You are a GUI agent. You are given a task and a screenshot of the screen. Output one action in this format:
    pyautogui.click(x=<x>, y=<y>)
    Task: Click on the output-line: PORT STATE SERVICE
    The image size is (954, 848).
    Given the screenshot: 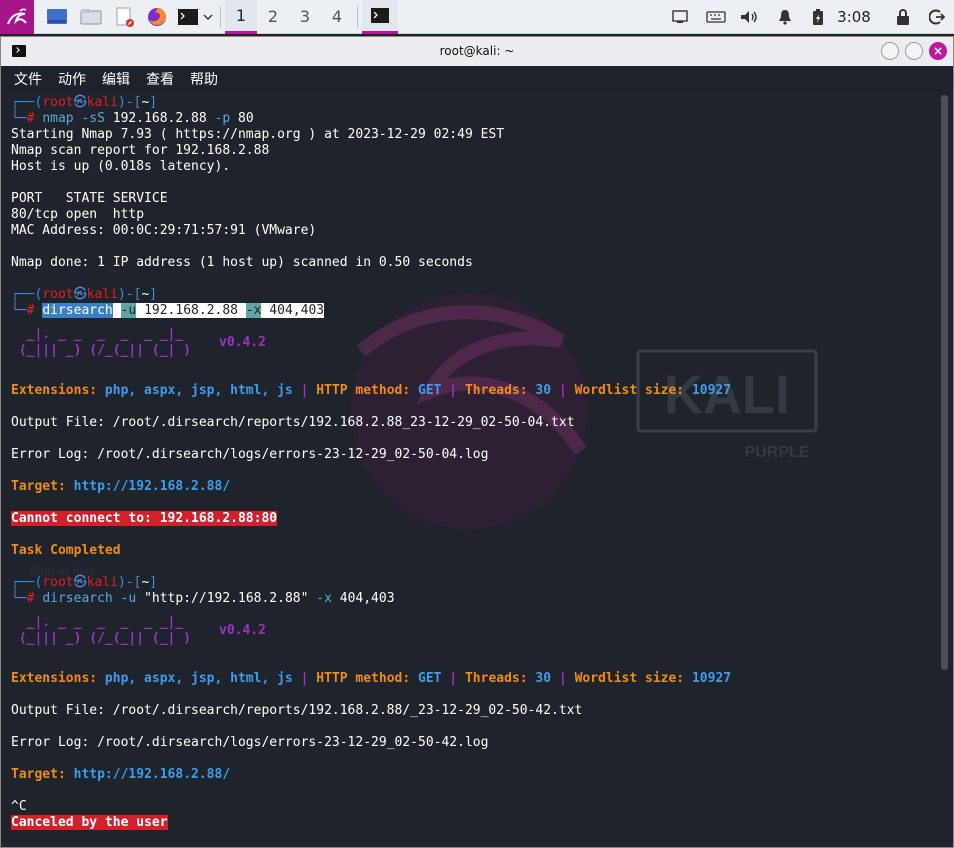 What is the action you would take?
    pyautogui.click(x=89, y=198)
    